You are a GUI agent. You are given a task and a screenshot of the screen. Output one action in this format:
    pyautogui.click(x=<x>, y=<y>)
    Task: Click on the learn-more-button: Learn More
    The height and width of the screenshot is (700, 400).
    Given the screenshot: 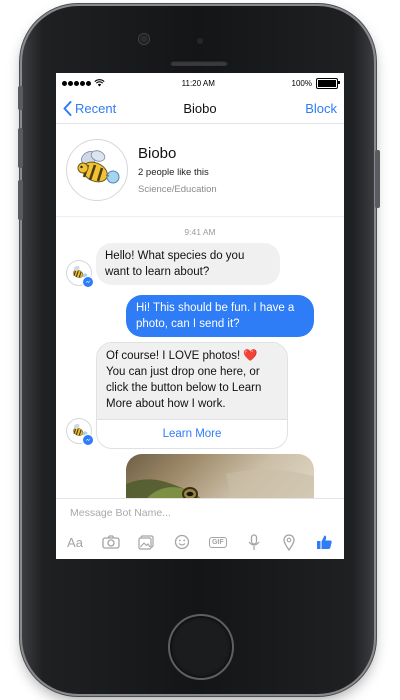 What is the action you would take?
    pyautogui.click(x=192, y=433)
    